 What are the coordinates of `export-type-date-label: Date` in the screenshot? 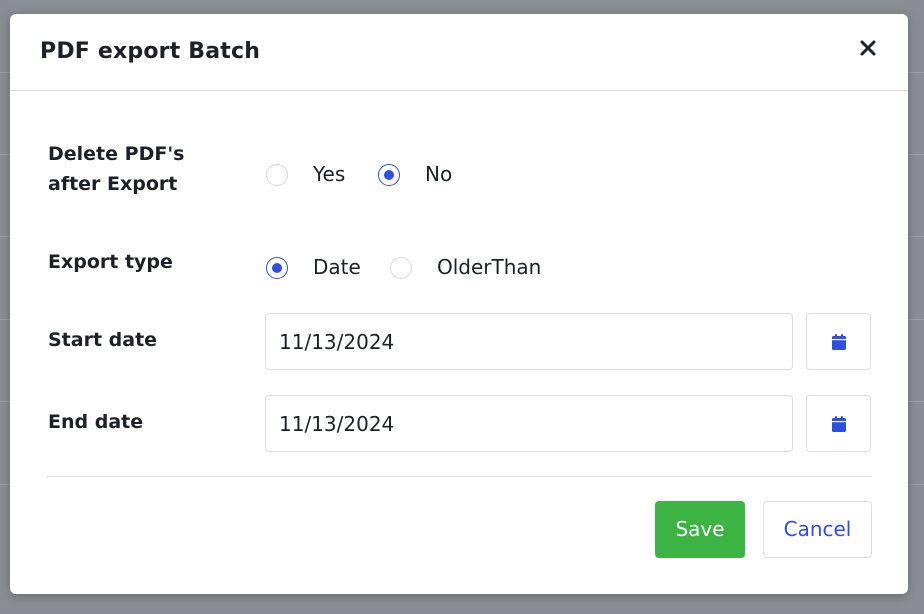 It's located at (337, 267).